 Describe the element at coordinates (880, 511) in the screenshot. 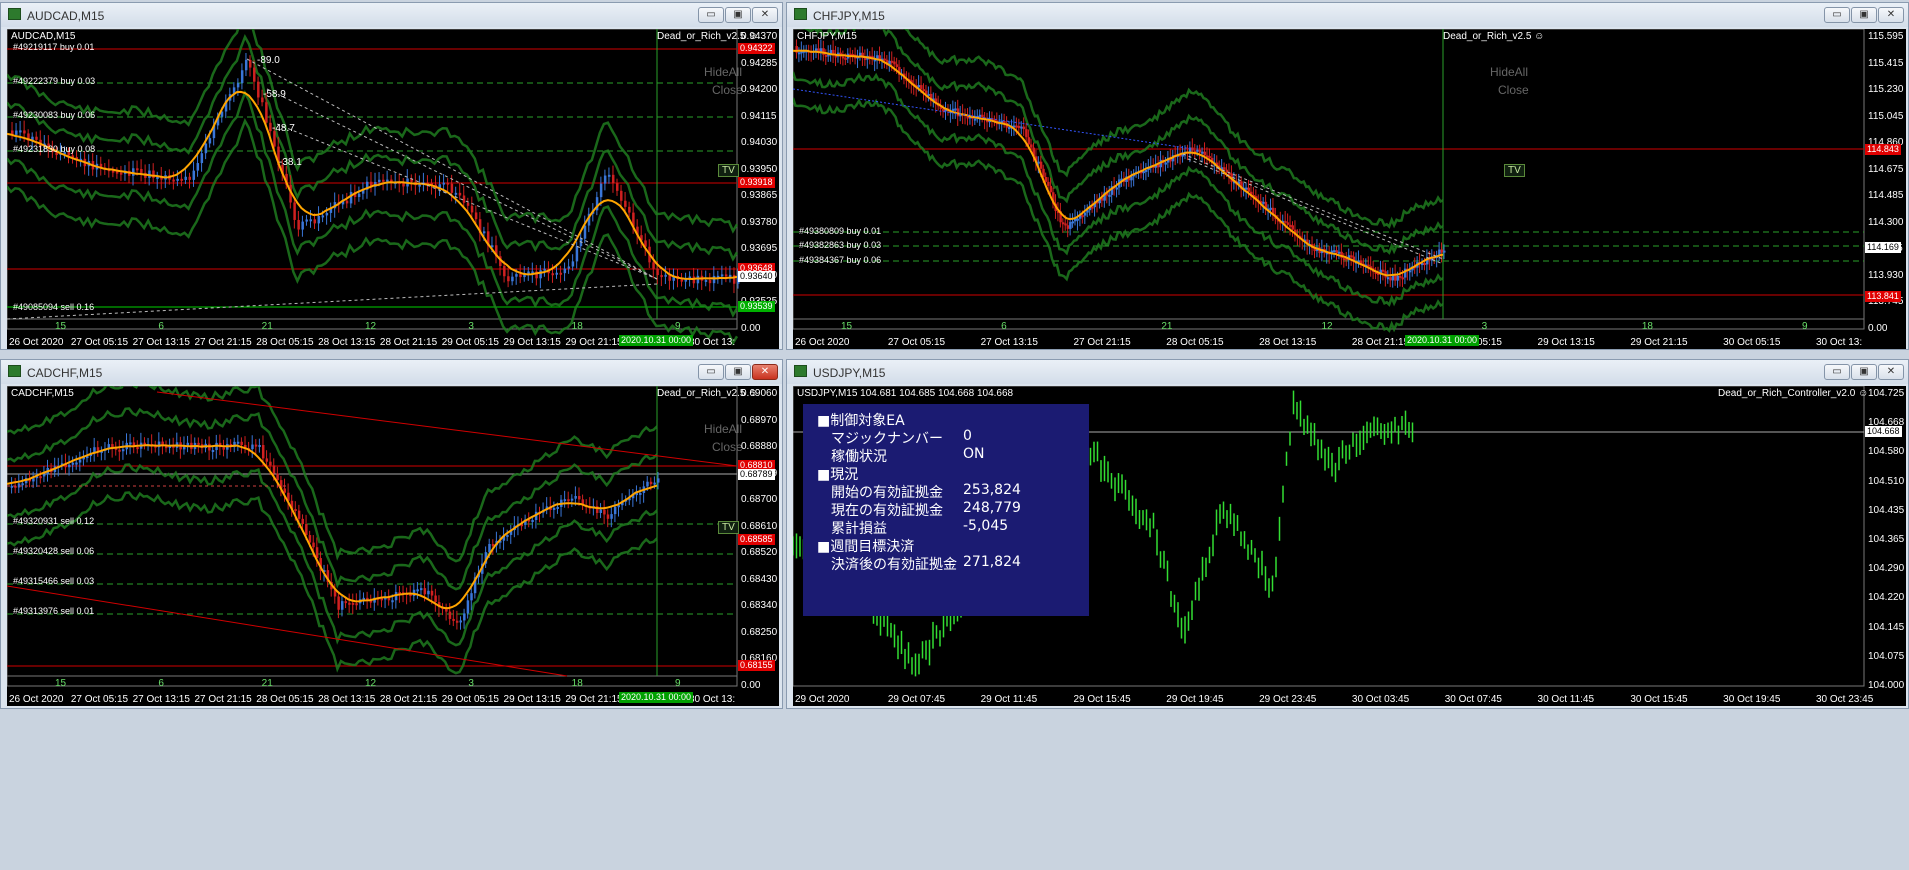

I see `info-row-label: 現在の有効証拠金` at that location.